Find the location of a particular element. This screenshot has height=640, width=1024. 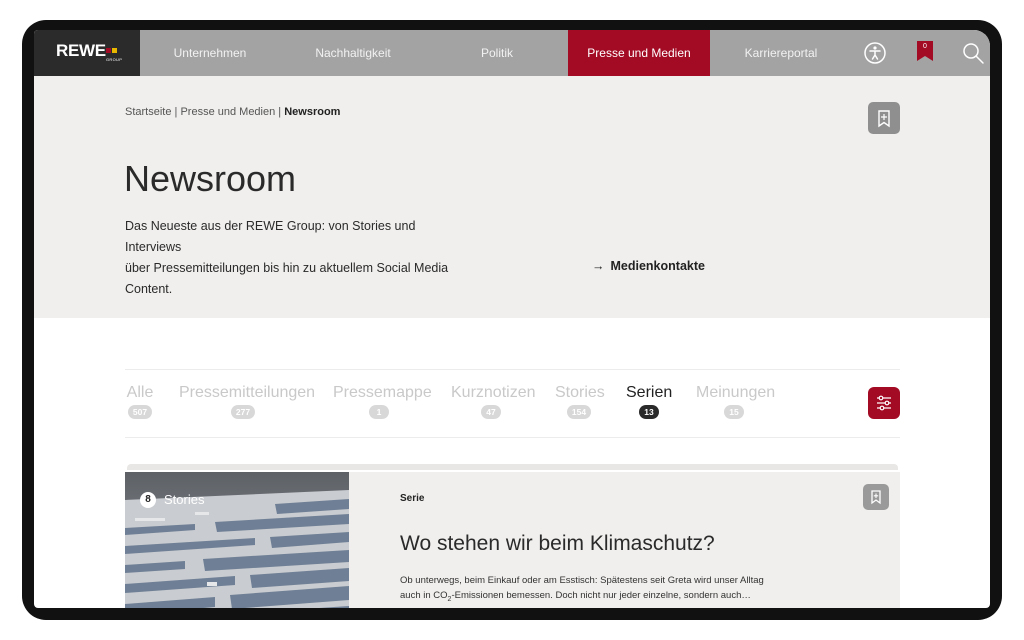

bookmark-list-icon: 0 is located at coordinates (925, 51).